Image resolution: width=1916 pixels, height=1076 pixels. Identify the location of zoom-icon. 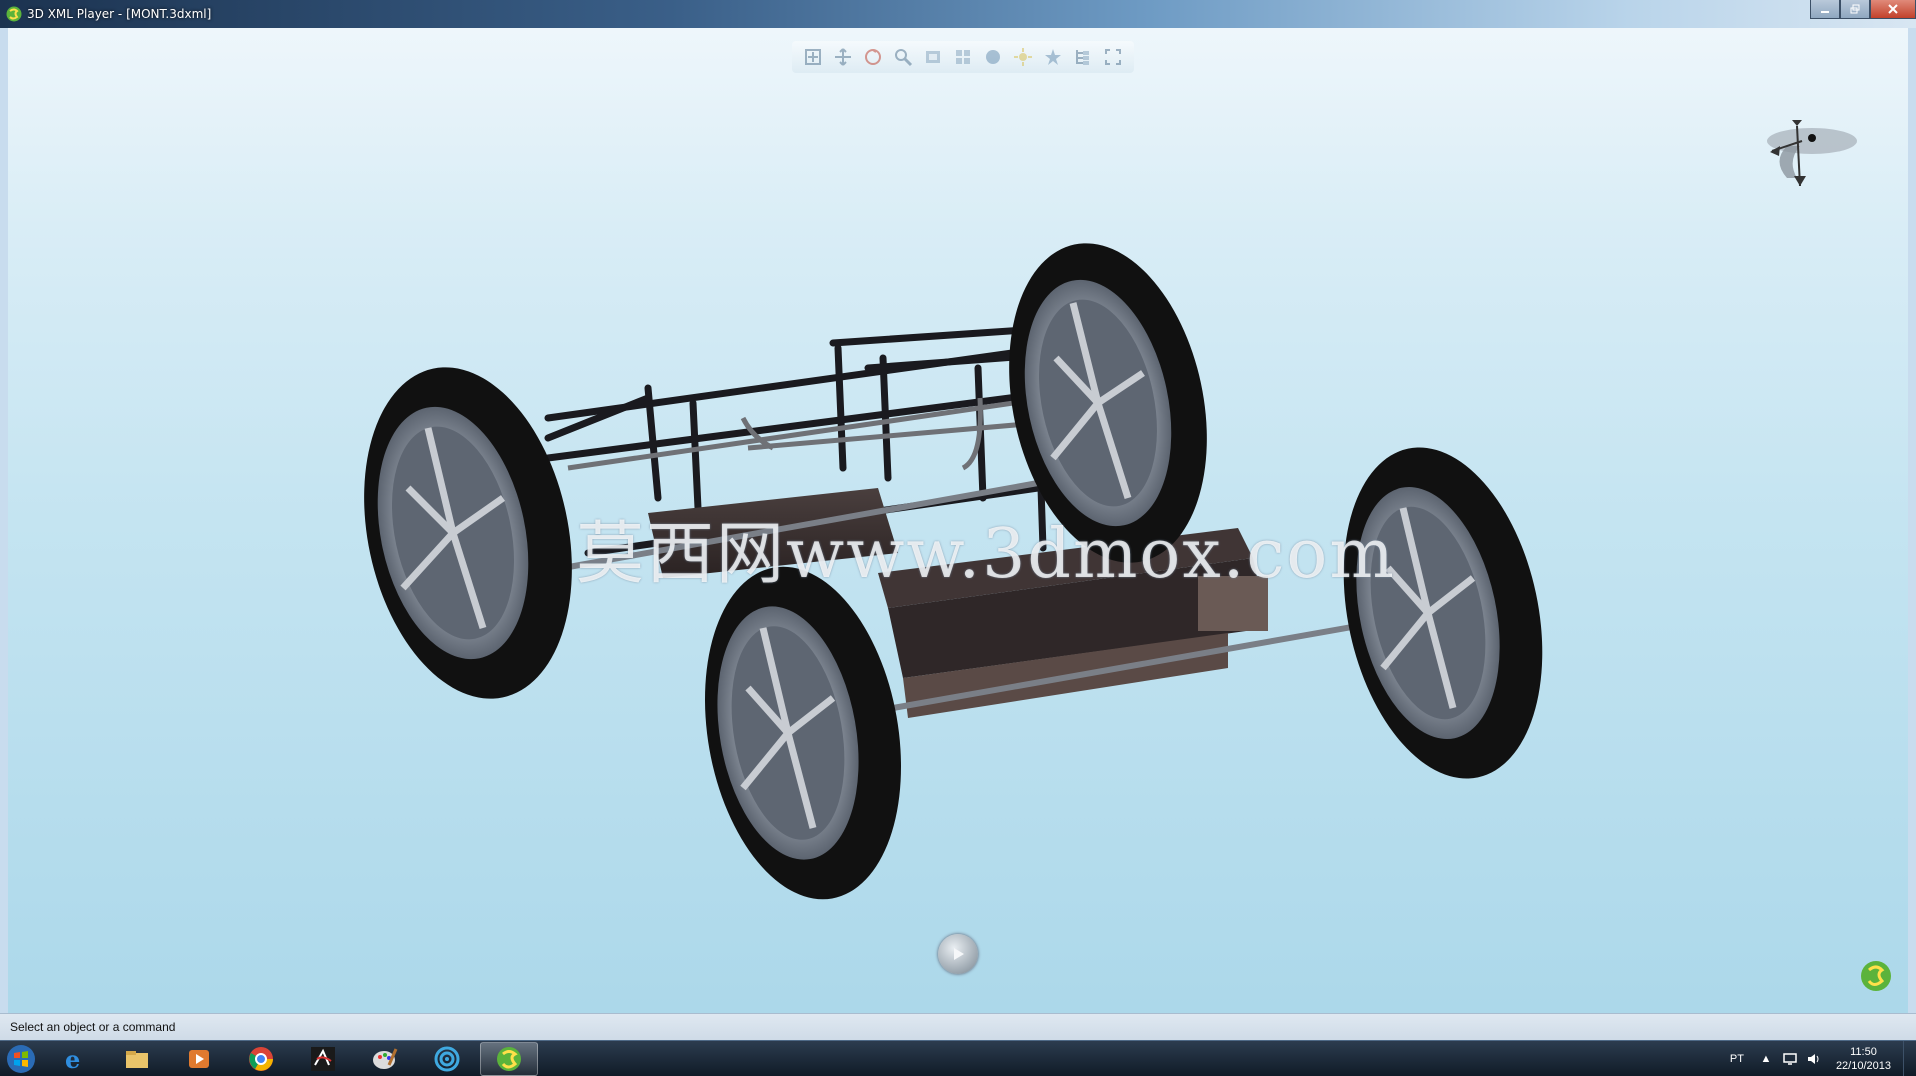
(903, 57).